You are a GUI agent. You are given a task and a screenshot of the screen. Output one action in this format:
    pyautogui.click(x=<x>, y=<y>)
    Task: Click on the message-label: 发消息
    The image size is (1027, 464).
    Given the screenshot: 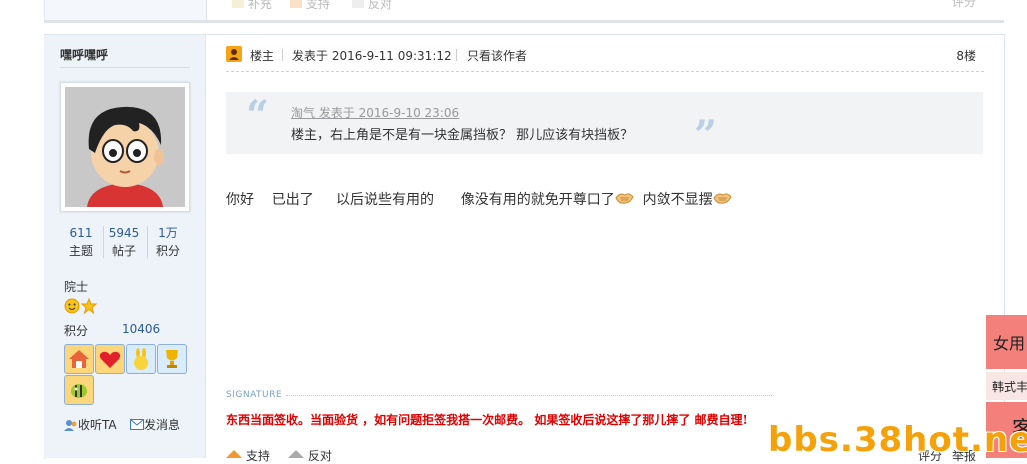 What is the action you would take?
    pyautogui.click(x=162, y=425)
    